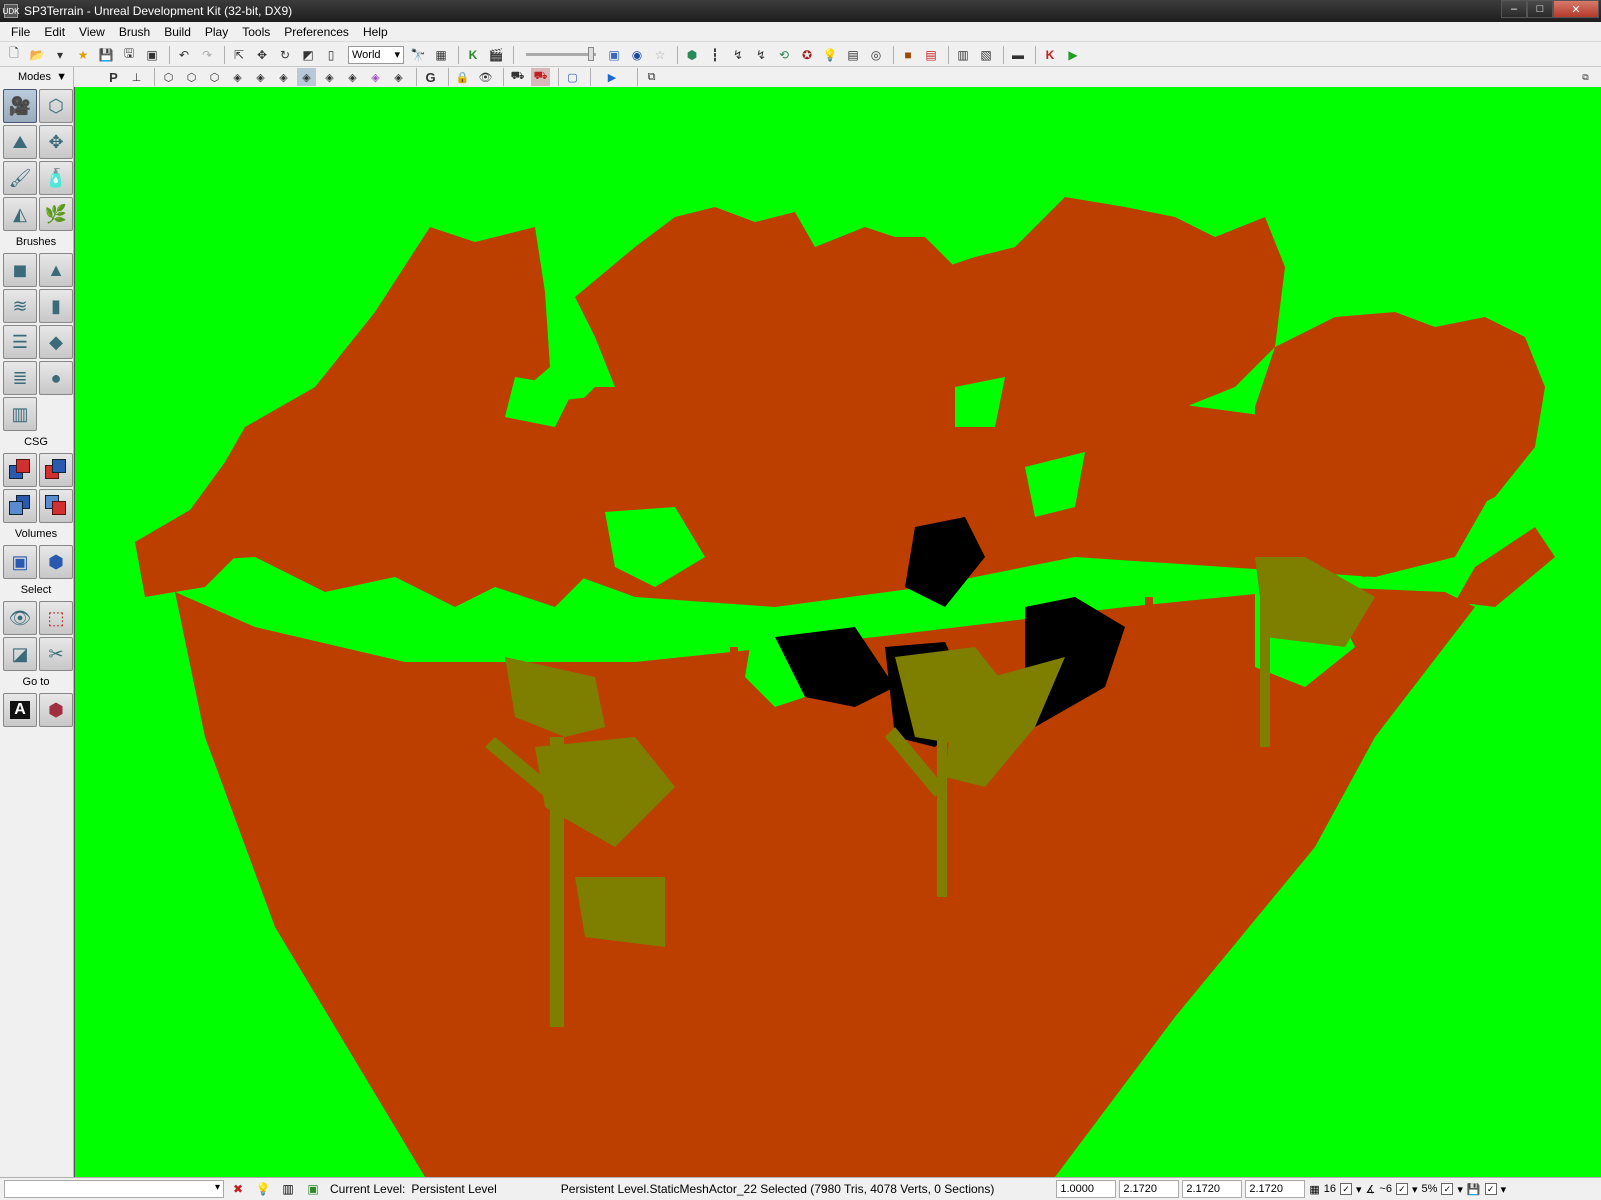 The height and width of the screenshot is (1200, 1601). What do you see at coordinates (453, 1189) in the screenshot?
I see `current-level-value: Persistent Level` at bounding box center [453, 1189].